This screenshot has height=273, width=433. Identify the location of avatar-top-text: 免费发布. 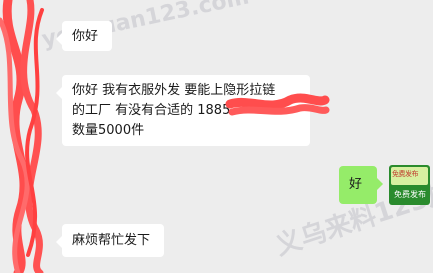
(405, 174).